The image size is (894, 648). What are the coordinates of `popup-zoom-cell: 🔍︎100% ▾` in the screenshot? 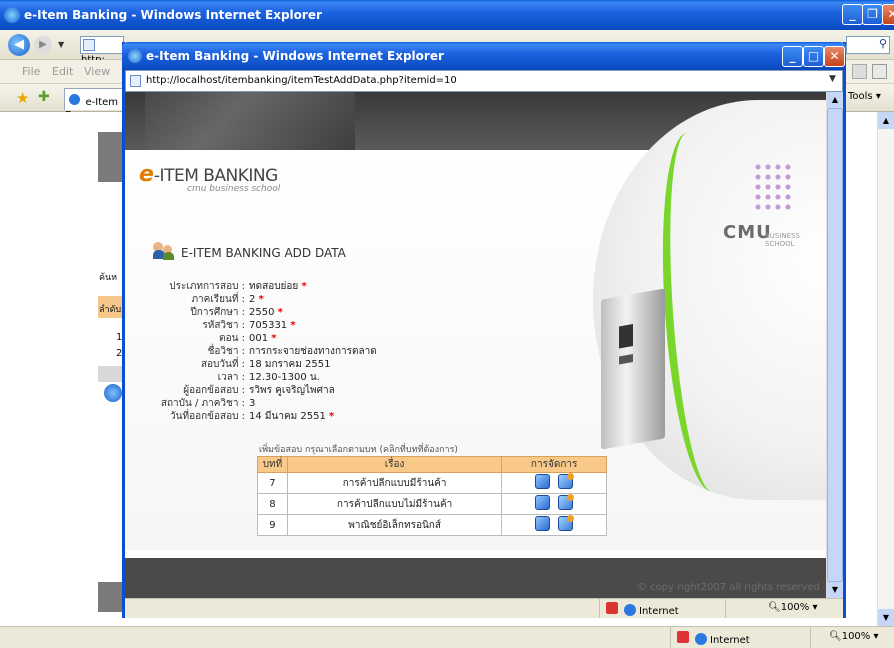 It's located at (784, 608).